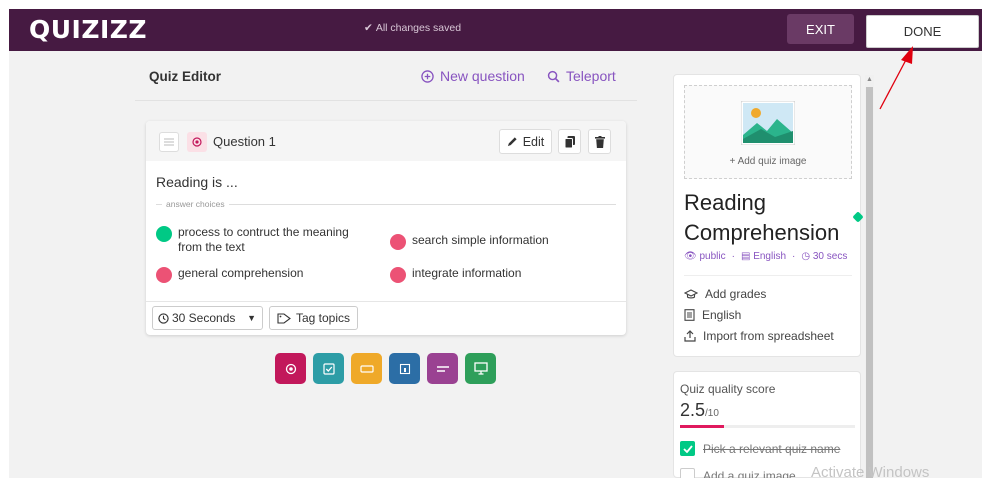 Image resolution: width=982 pixels, height=478 pixels. I want to click on answer-text: general comprehension, so click(241, 273).